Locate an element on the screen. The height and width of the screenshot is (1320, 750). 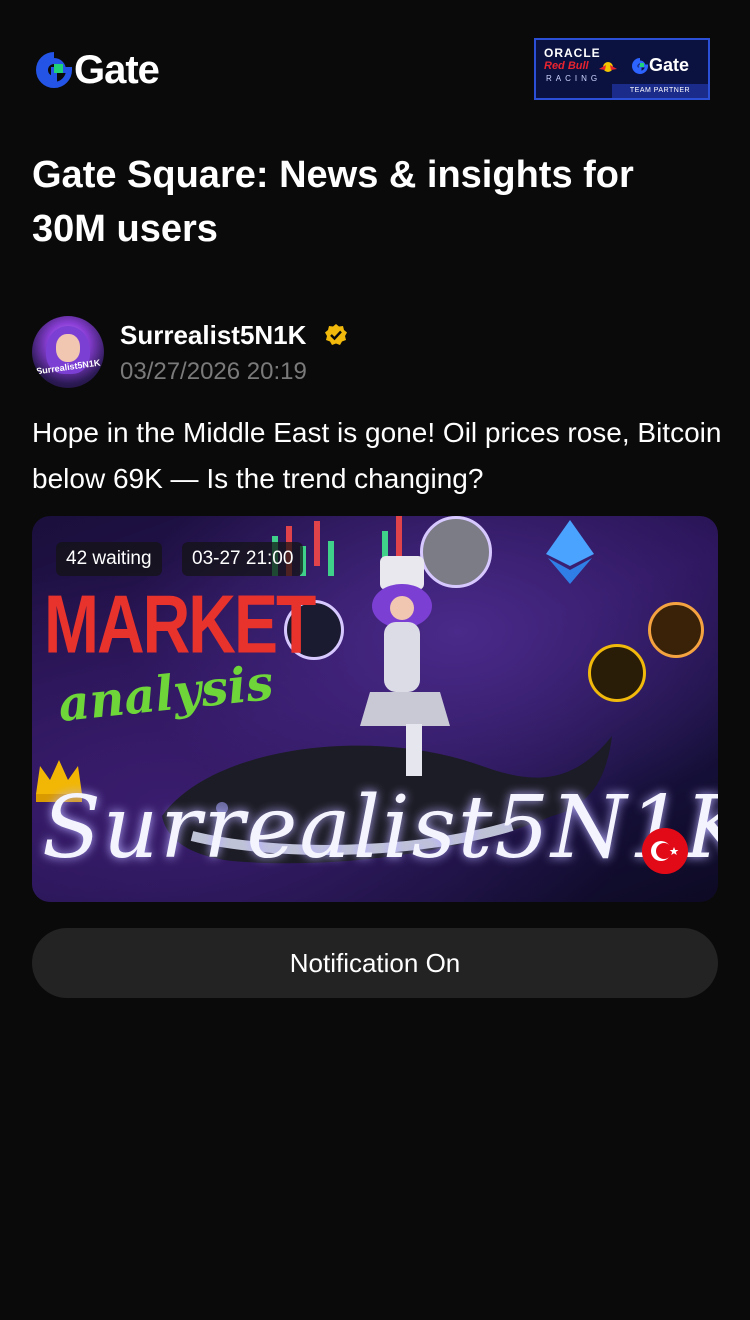
author-avatar: Surrealist5N1K is located at coordinates (68, 352).